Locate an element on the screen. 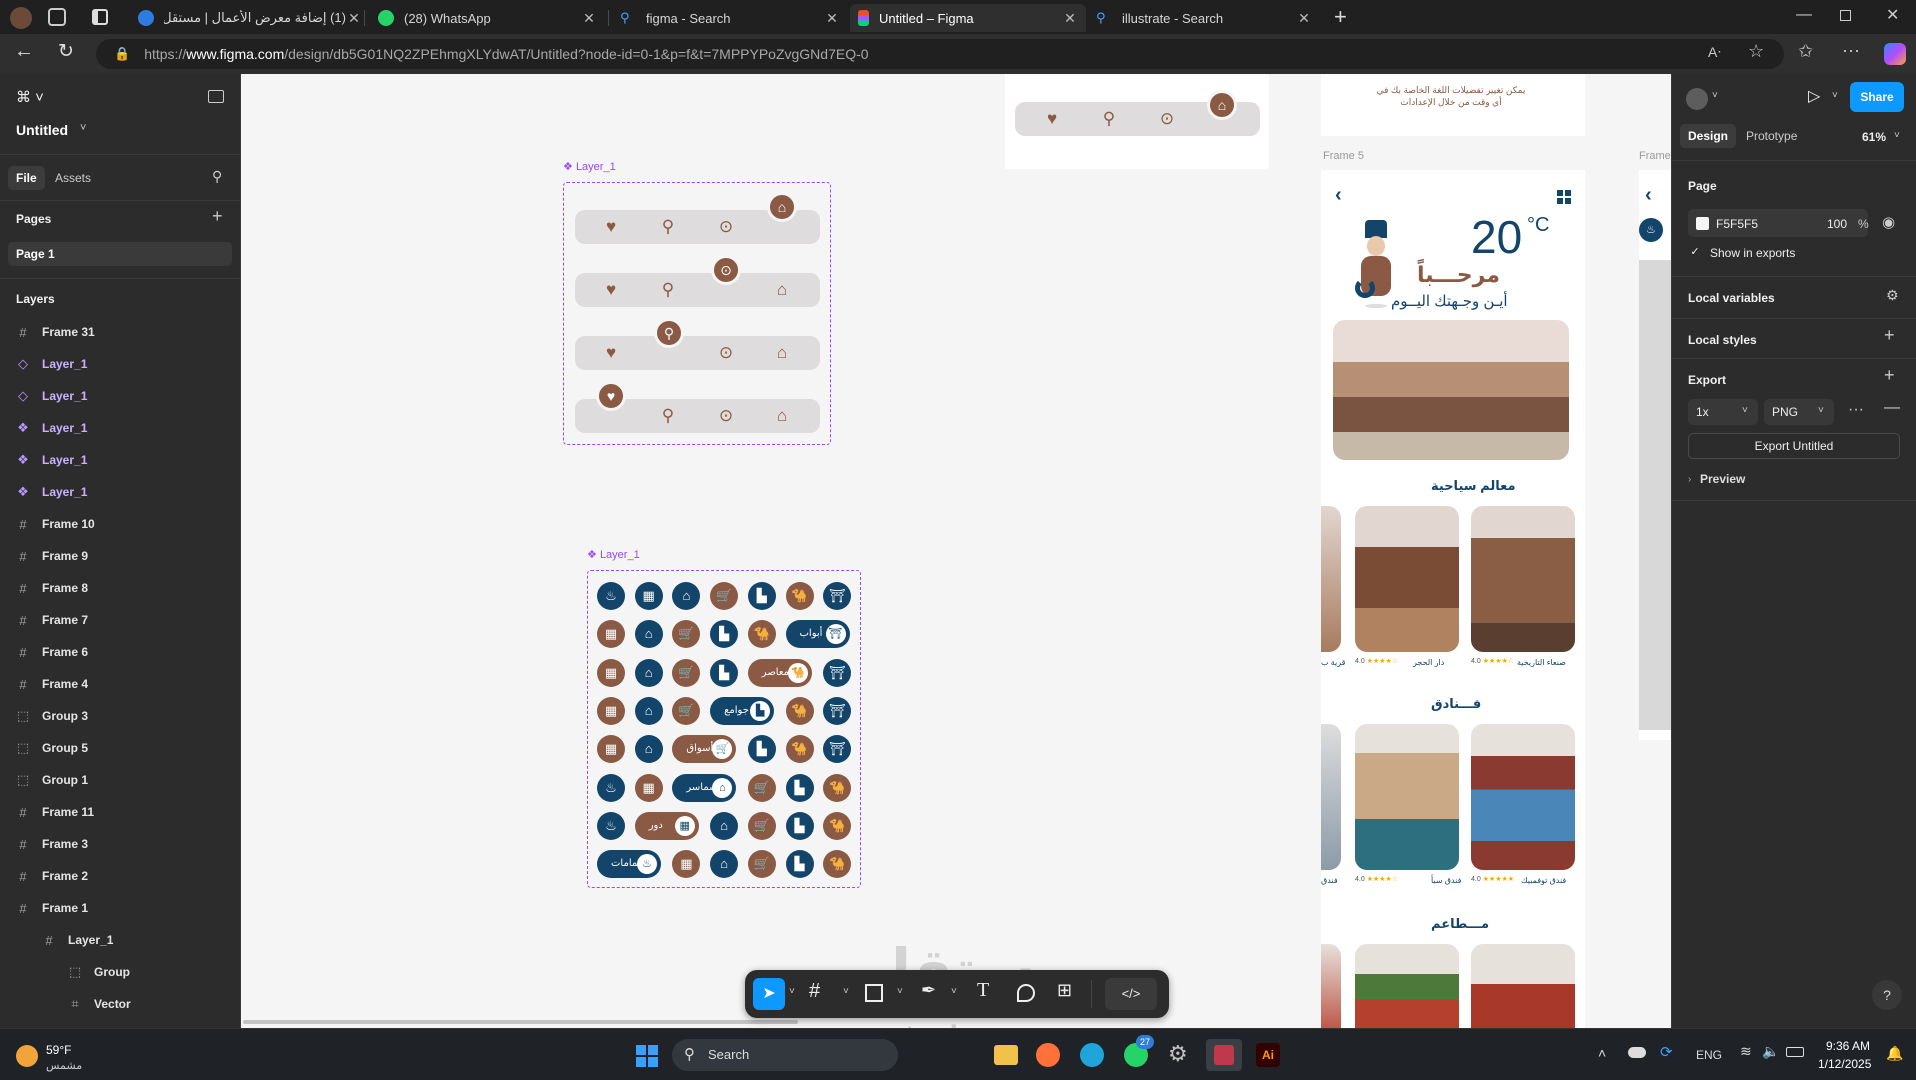 The height and width of the screenshot is (1080, 1916). tab-figma-untitled: Untitled – Figma ✕ is located at coordinates (968, 18).